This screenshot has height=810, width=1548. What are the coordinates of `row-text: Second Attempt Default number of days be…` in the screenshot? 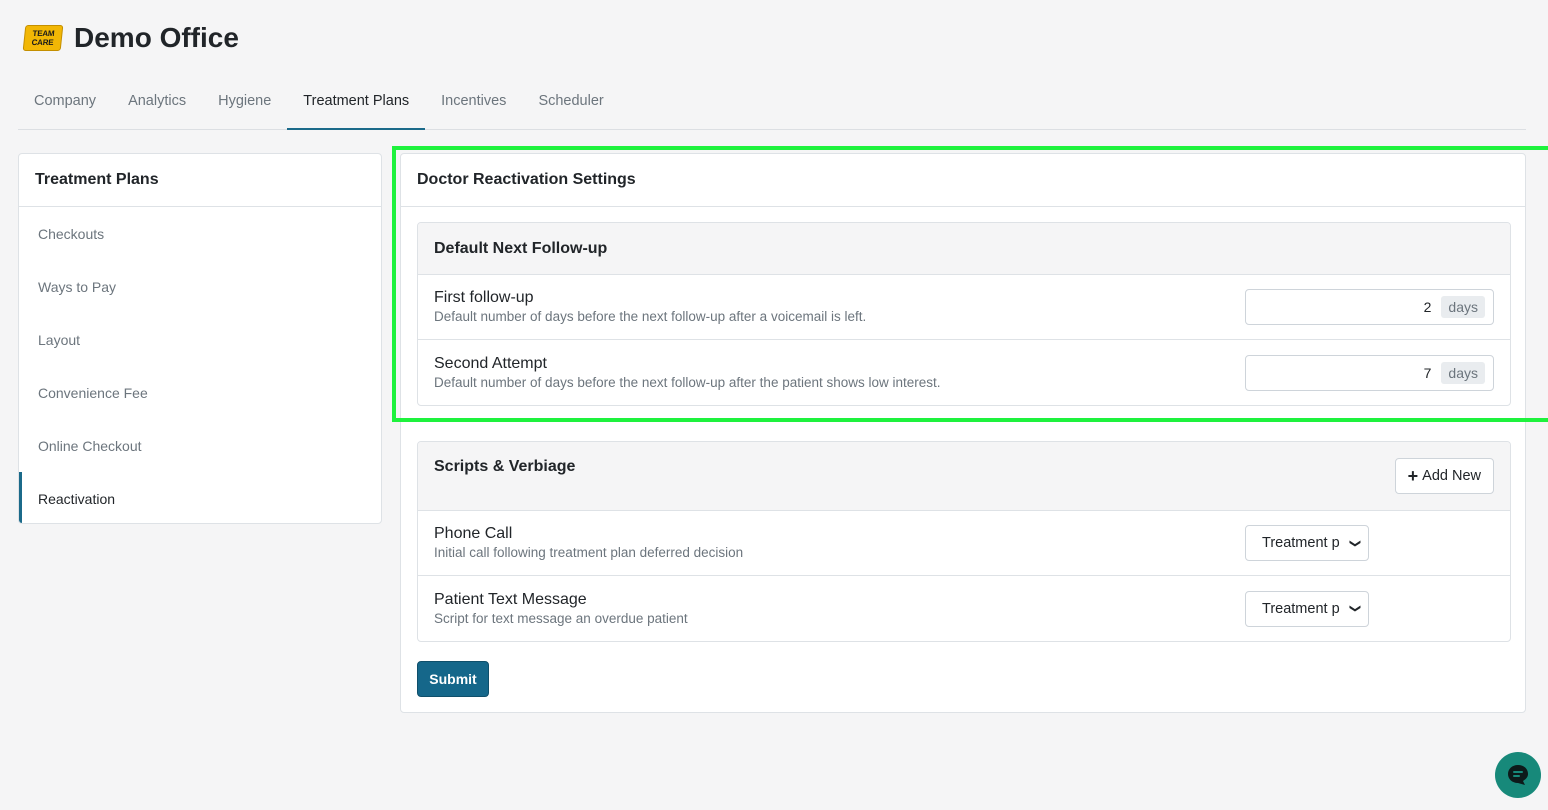 It's located at (687, 373).